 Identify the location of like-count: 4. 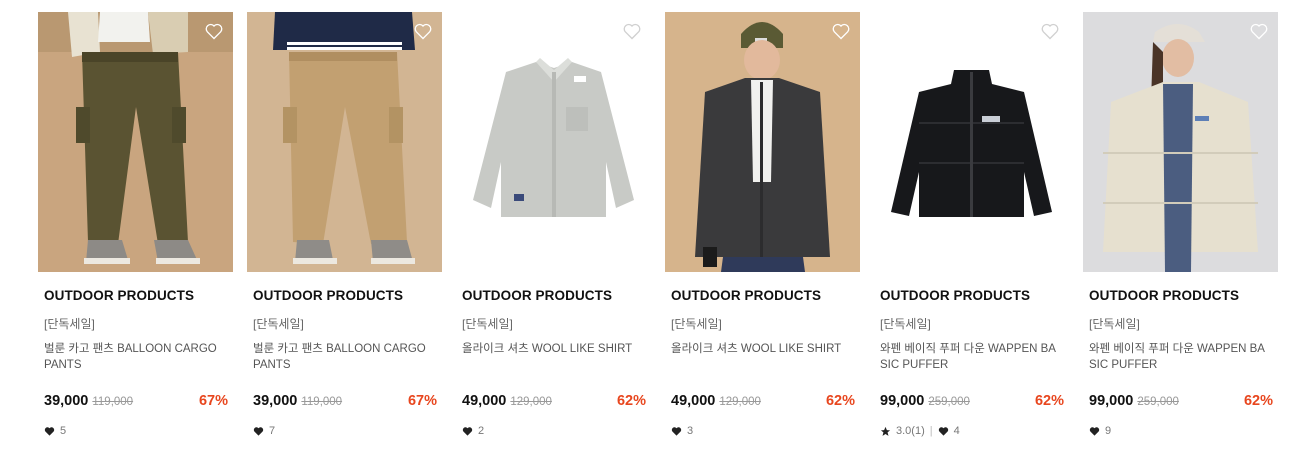
(956, 431).